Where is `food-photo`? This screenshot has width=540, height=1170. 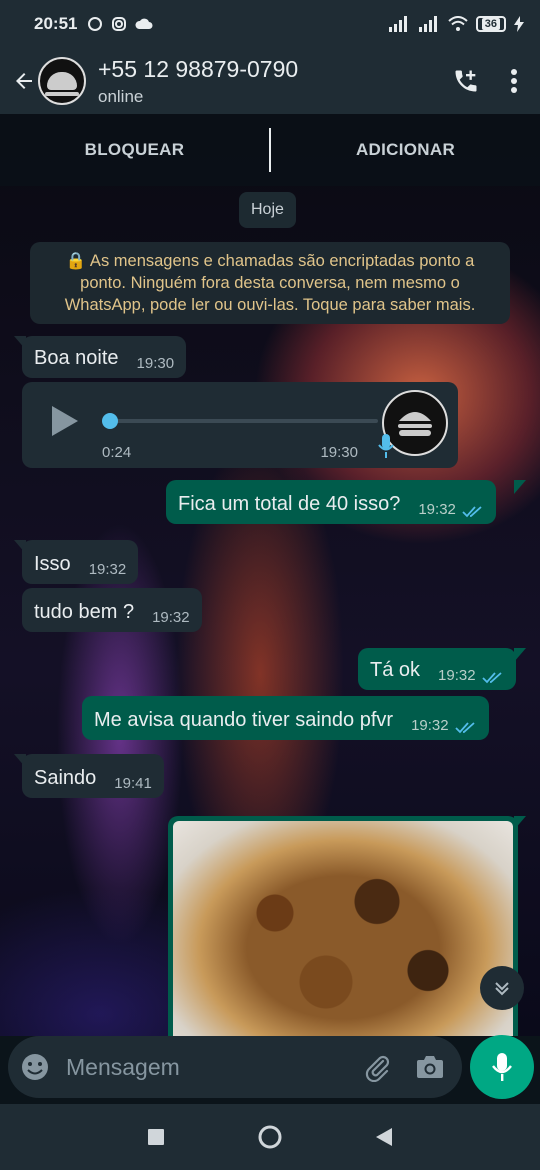
food-photo is located at coordinates (343, 928).